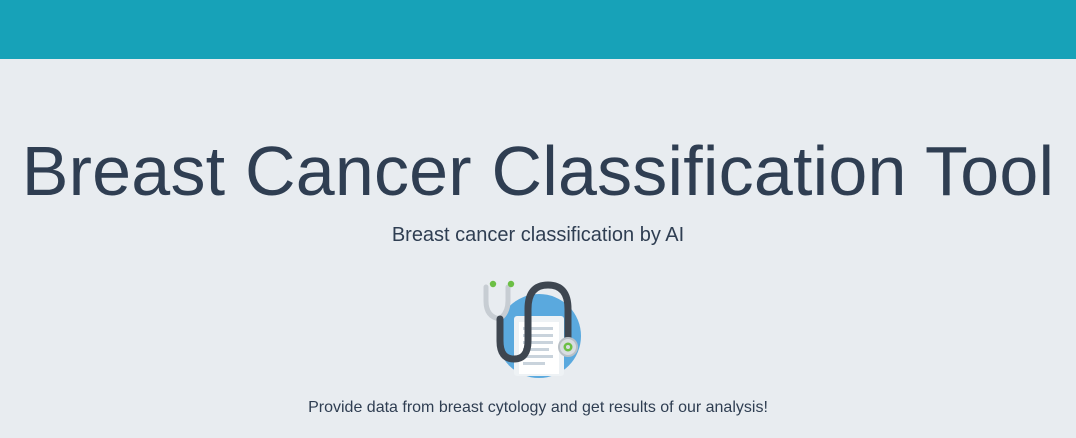 This screenshot has width=1076, height=438. Describe the element at coordinates (533, 331) in the screenshot. I see `stethoscope-clipboard-icon` at that location.